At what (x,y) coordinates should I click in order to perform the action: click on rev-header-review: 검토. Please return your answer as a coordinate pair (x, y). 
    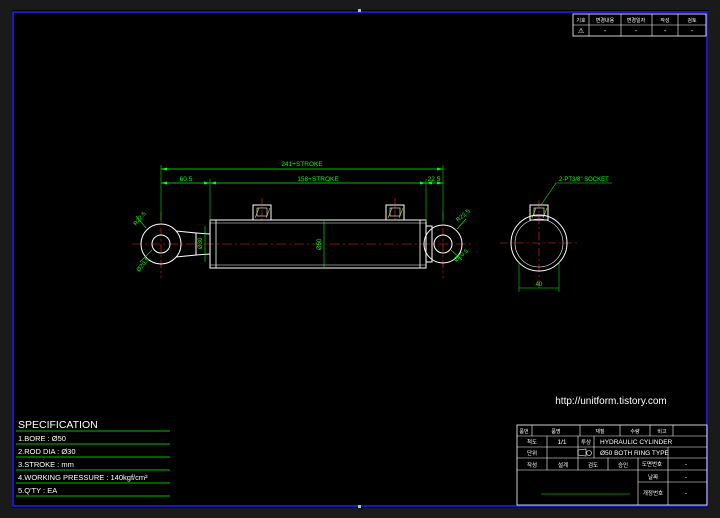
    Looking at the image, I should click on (692, 20).